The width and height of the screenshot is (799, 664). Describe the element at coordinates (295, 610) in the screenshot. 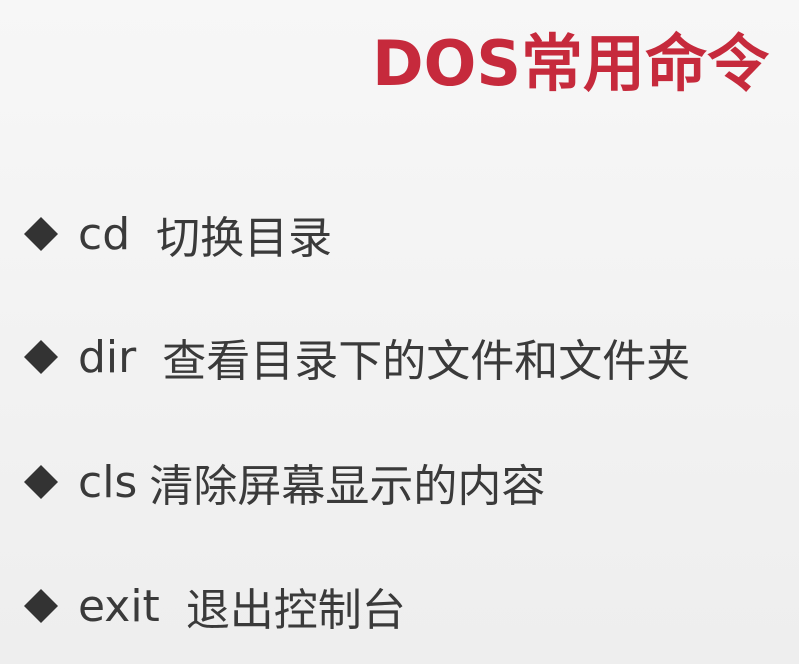

I see `command-description: 退出控制台` at that location.